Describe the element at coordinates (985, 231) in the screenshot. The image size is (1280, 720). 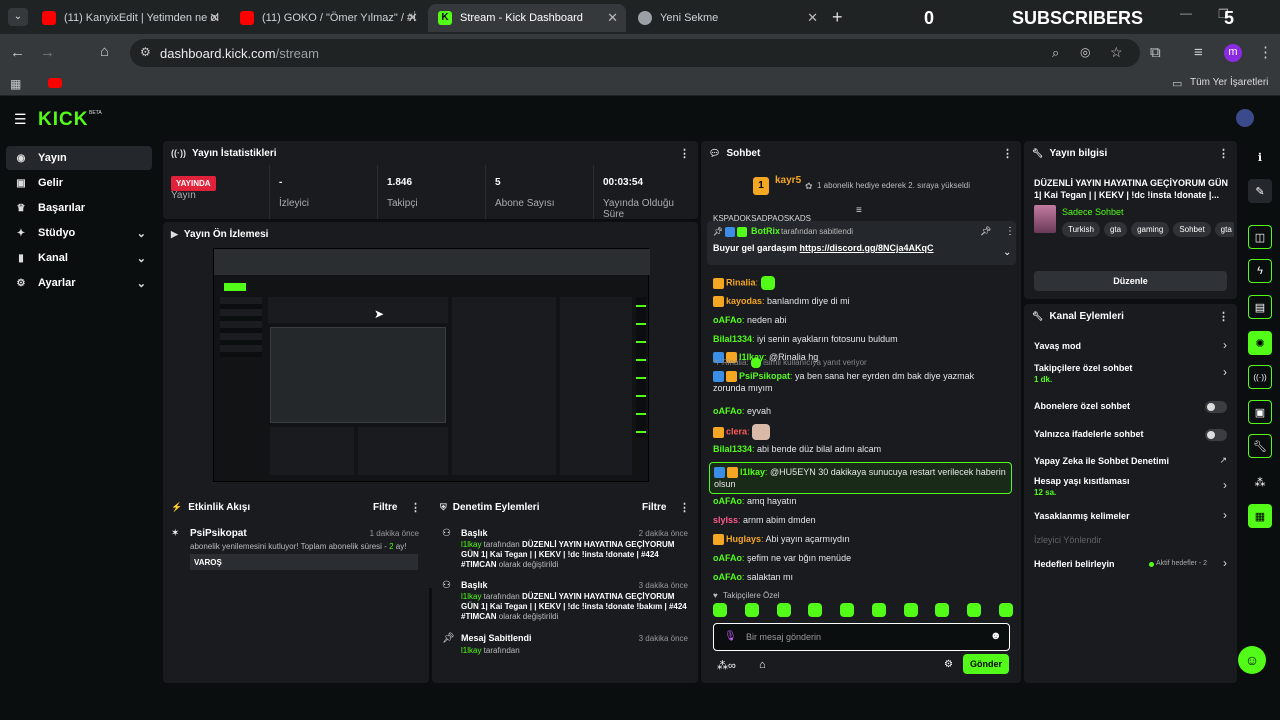
I see `unpin-icon: 📌︎` at that location.